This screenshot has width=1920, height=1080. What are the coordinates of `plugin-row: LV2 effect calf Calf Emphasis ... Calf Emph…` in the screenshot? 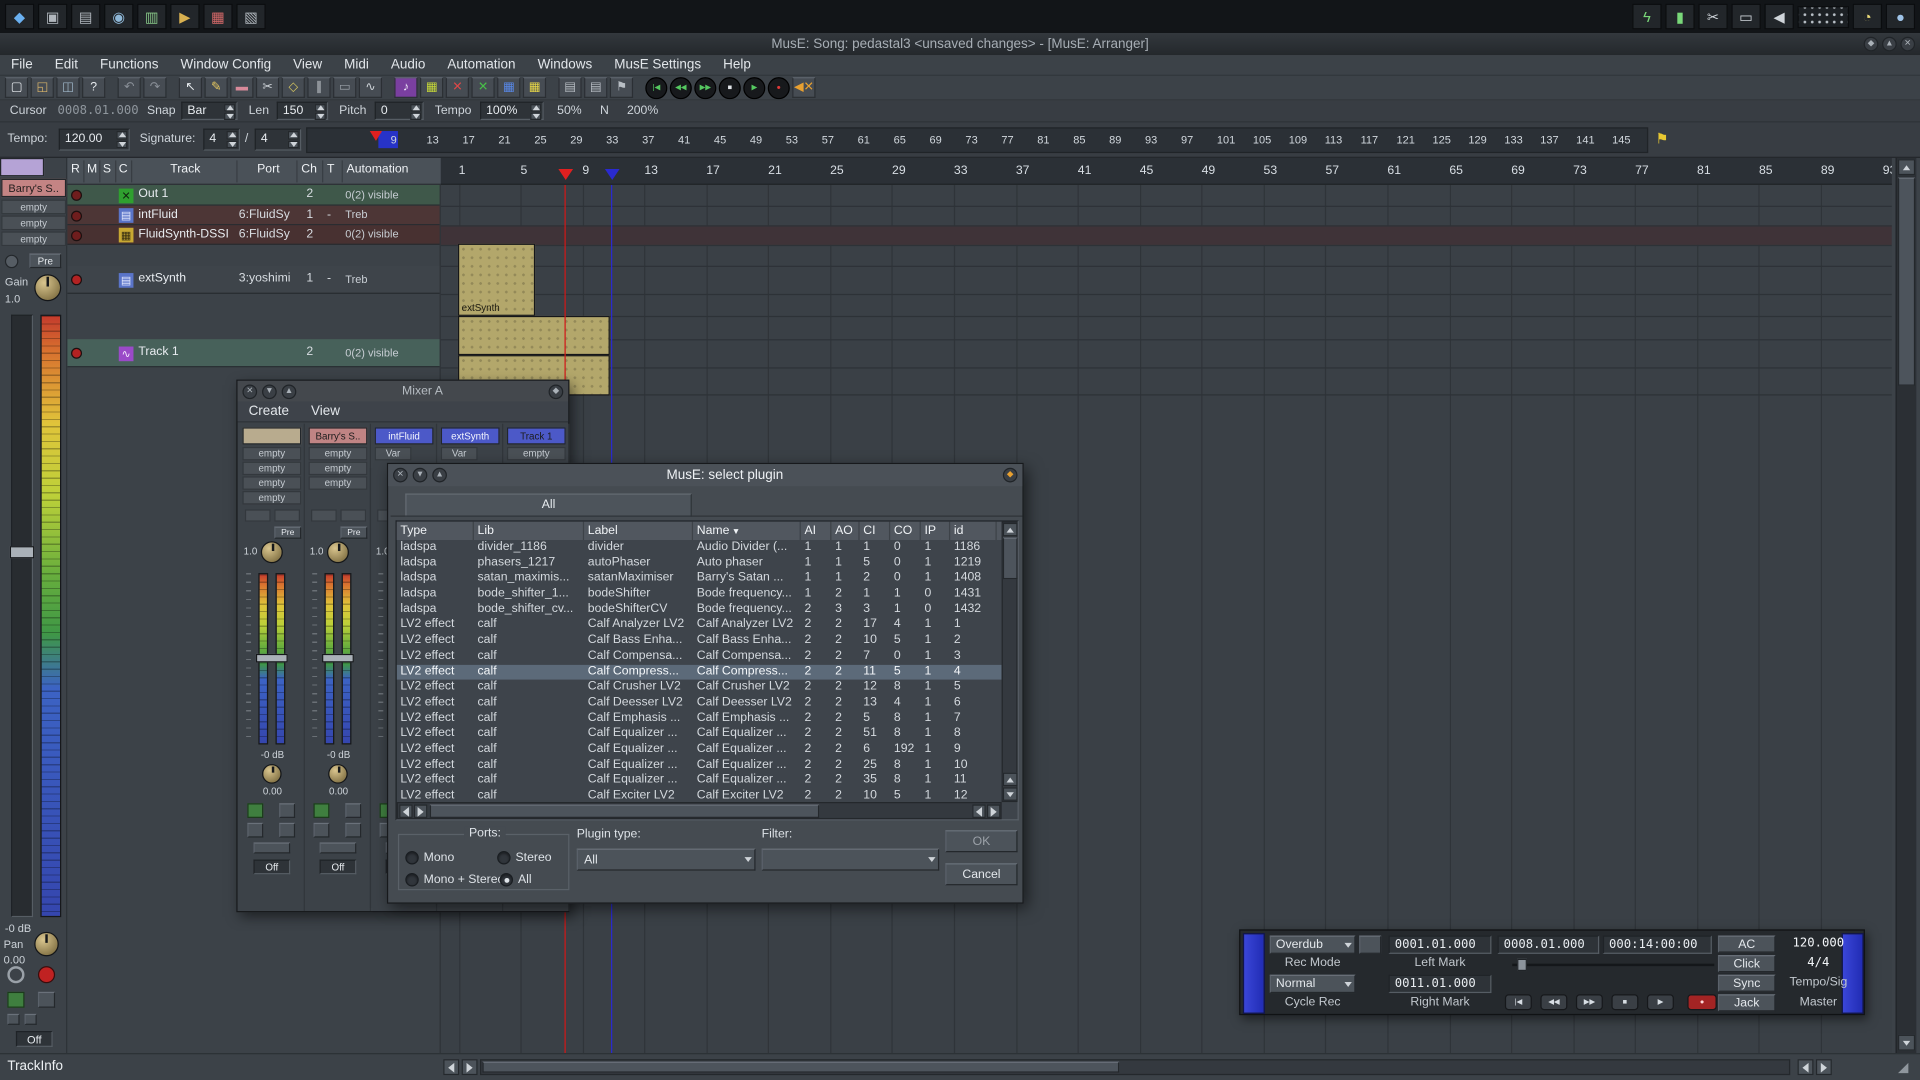 It's located at (699, 719).